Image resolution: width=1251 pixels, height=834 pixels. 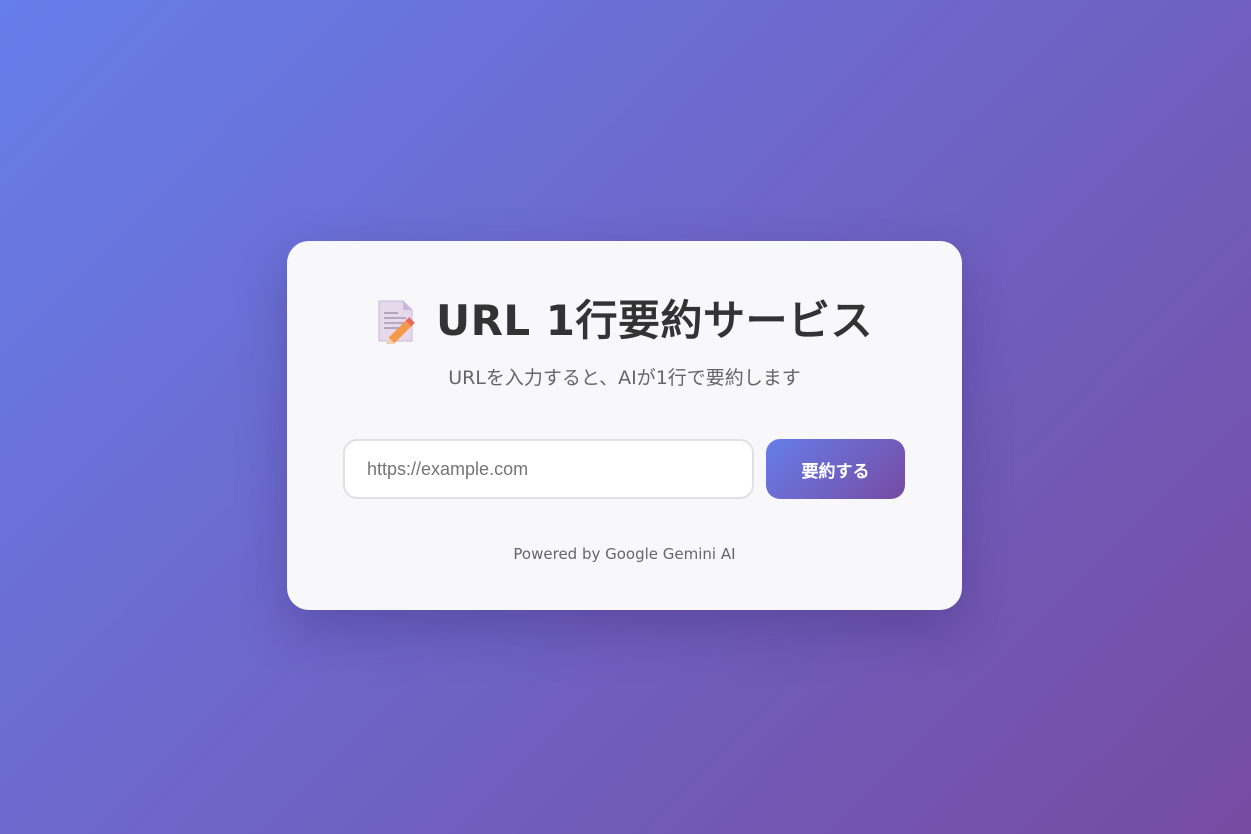 I want to click on url-form: 要約する, so click(x=624, y=469).